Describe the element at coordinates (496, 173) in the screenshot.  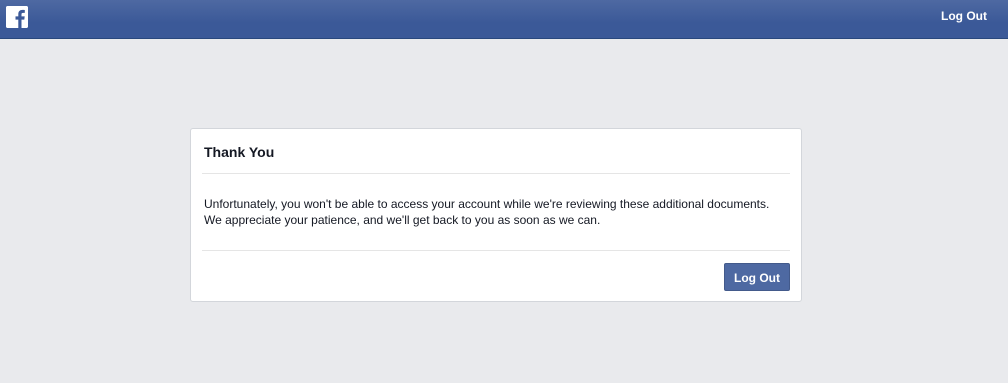
I see `title-divider` at that location.